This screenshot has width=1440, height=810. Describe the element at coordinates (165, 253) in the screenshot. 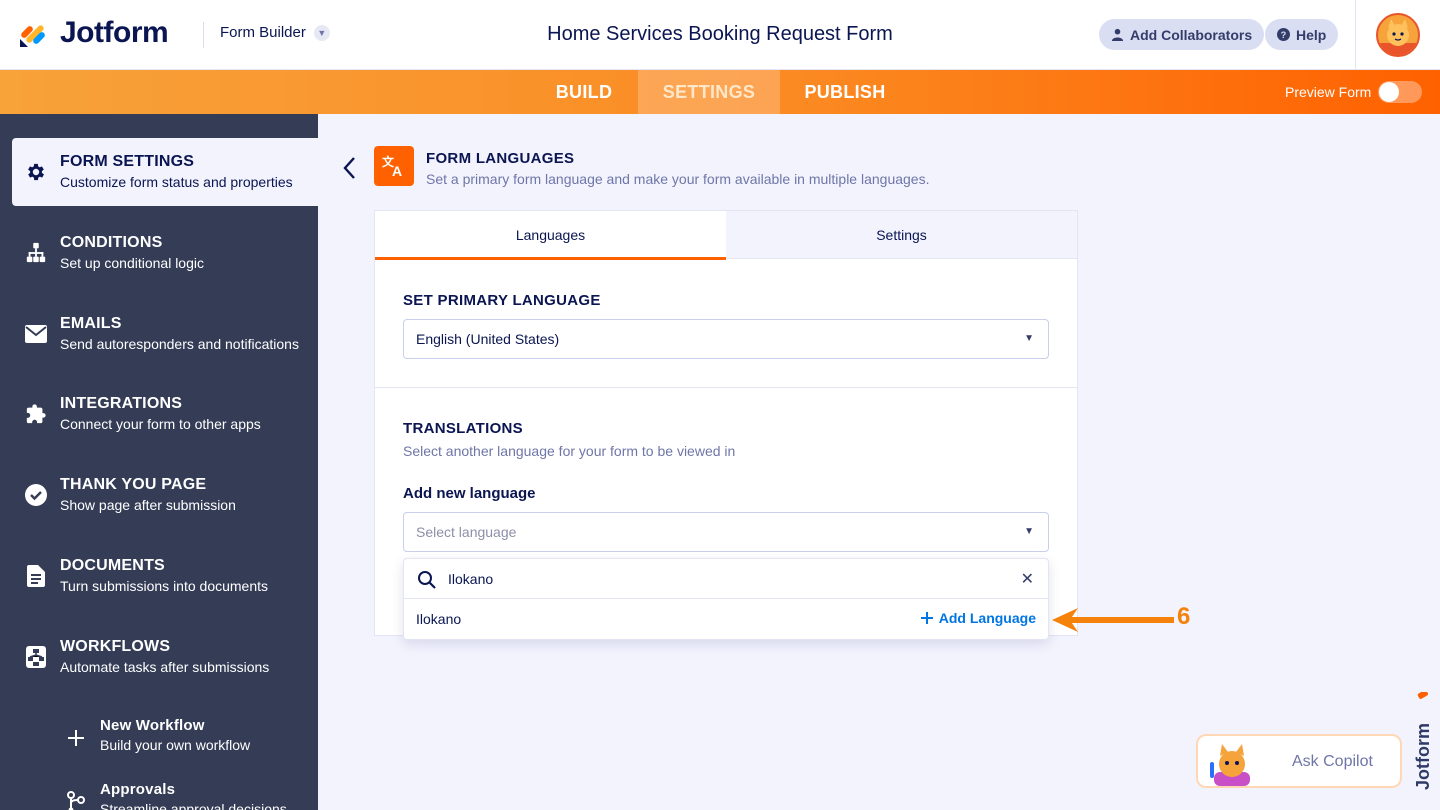

I see `sidebar-item-conditions: CONDITIONS Set up conditional logic` at that location.